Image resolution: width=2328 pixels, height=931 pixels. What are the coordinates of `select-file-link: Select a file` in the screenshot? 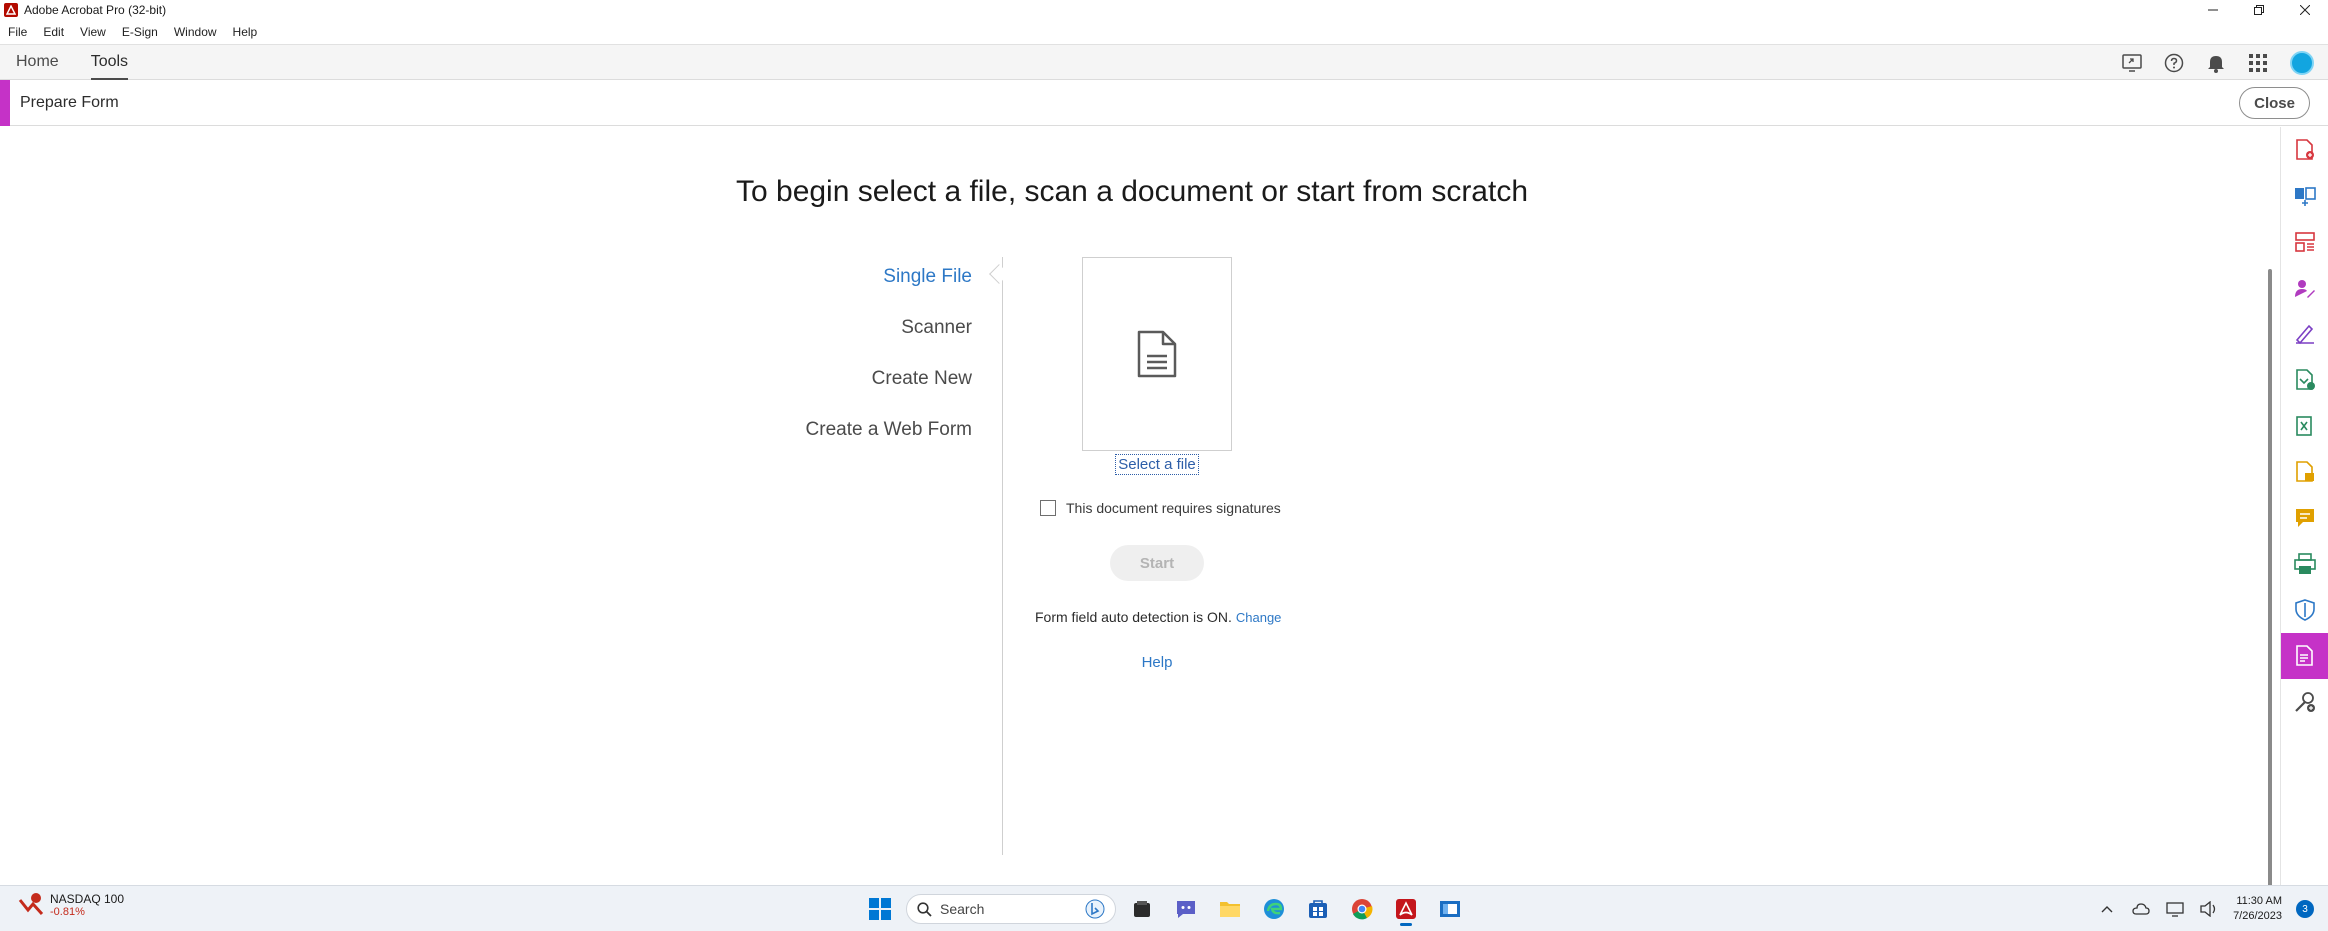 It's located at (1157, 464).